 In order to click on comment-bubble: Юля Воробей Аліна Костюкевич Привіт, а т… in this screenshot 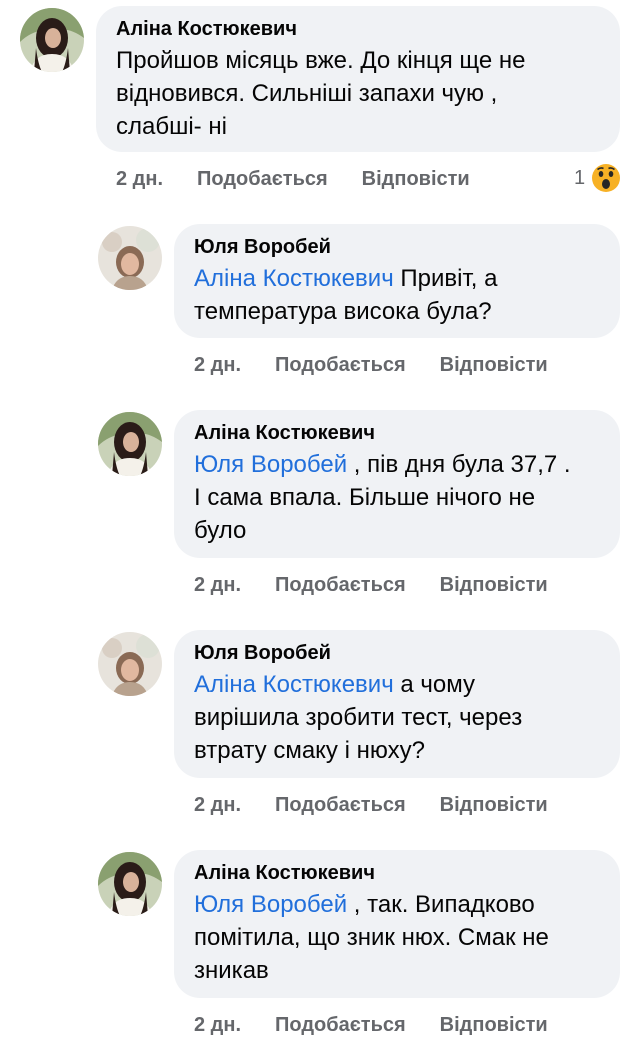, I will do `click(397, 281)`.